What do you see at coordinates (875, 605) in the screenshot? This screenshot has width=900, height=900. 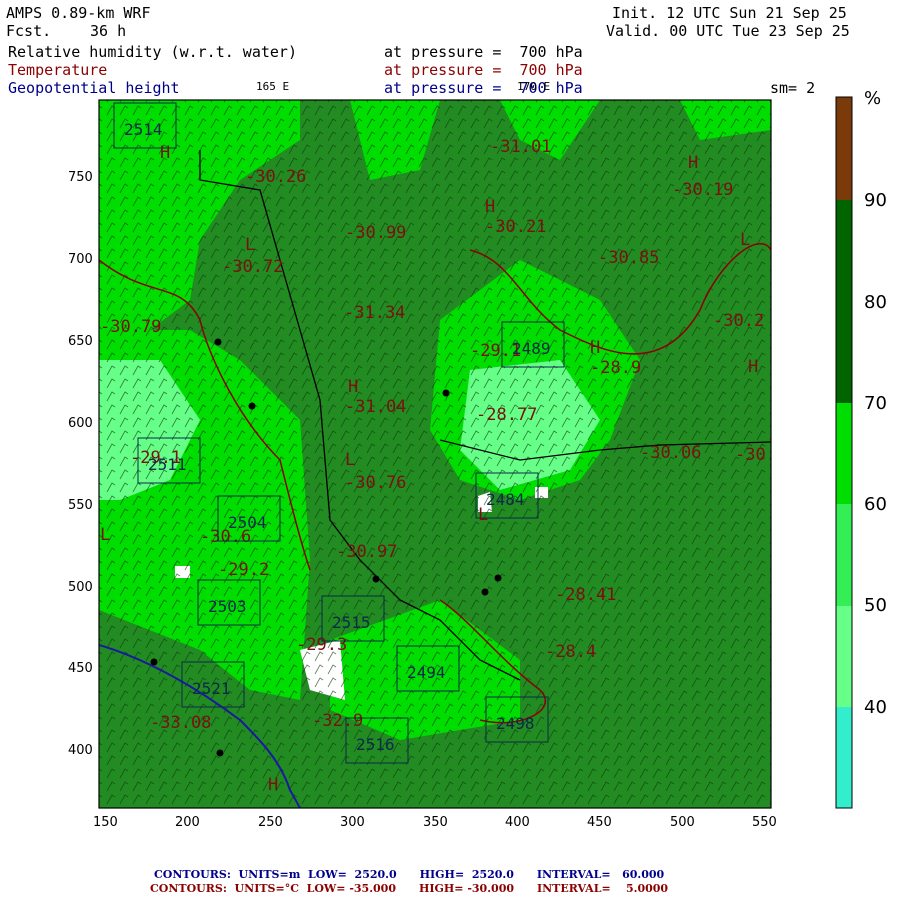 I see `colorbar-label: 50` at bounding box center [875, 605].